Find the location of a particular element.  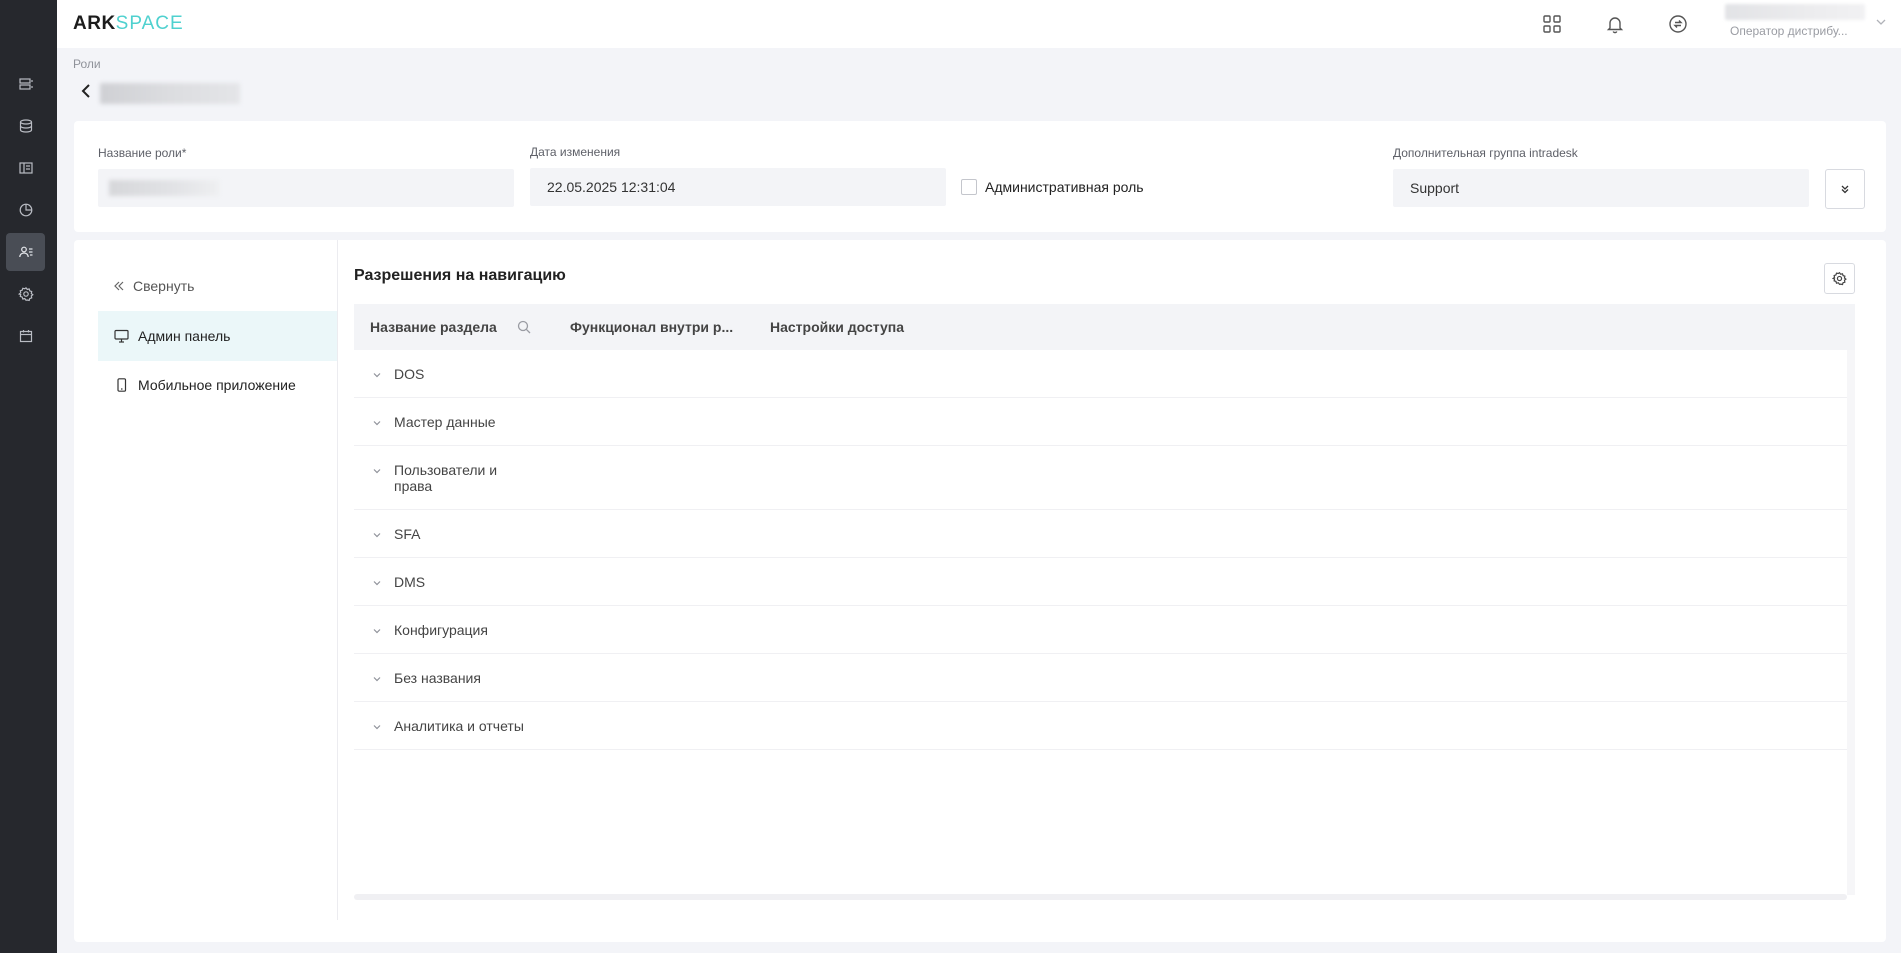

vertical-scrollbar is located at coordinates (1851, 622).